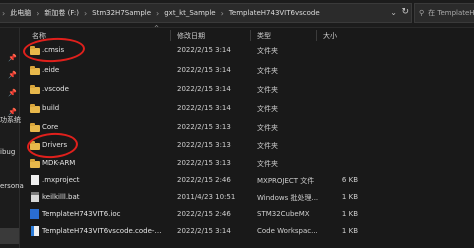 This screenshot has width=474, height=248. Describe the element at coordinates (35, 231) in the screenshot. I see `vscode-workspace-icon` at that location.